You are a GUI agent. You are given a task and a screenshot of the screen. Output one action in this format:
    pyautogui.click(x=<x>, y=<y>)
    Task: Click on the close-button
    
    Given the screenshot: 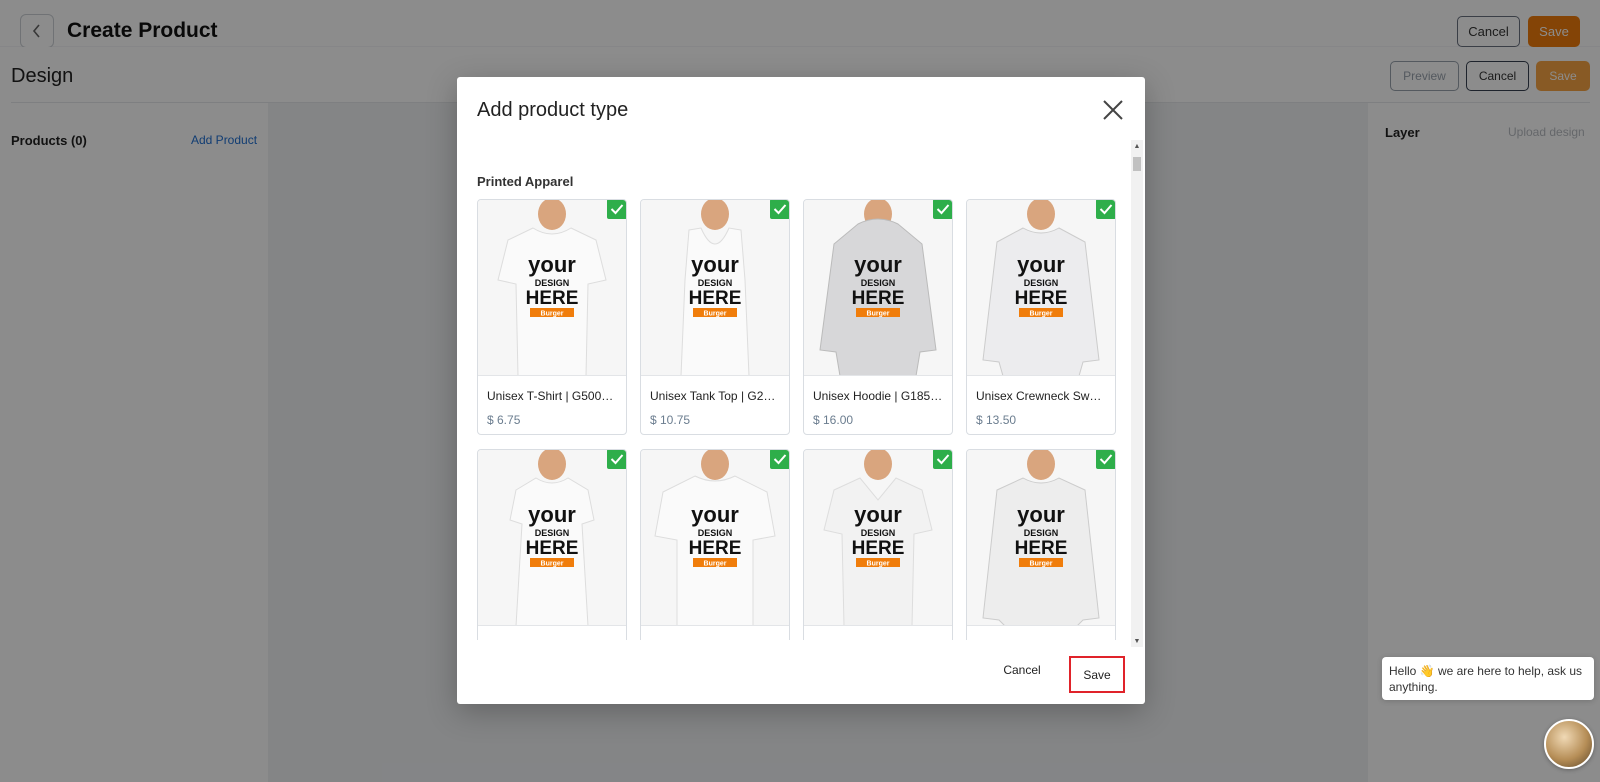 What is the action you would take?
    pyautogui.click(x=1113, y=110)
    